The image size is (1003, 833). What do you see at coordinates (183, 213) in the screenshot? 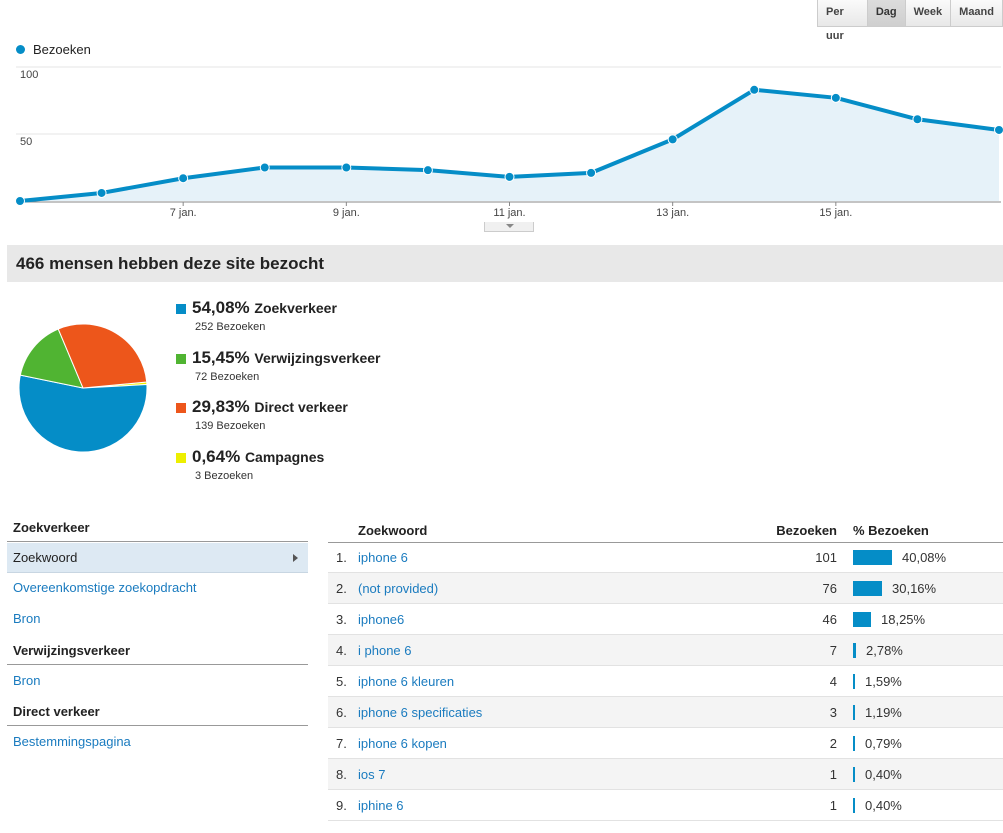
I see `x-tick-label: 7 jan.` at bounding box center [183, 213].